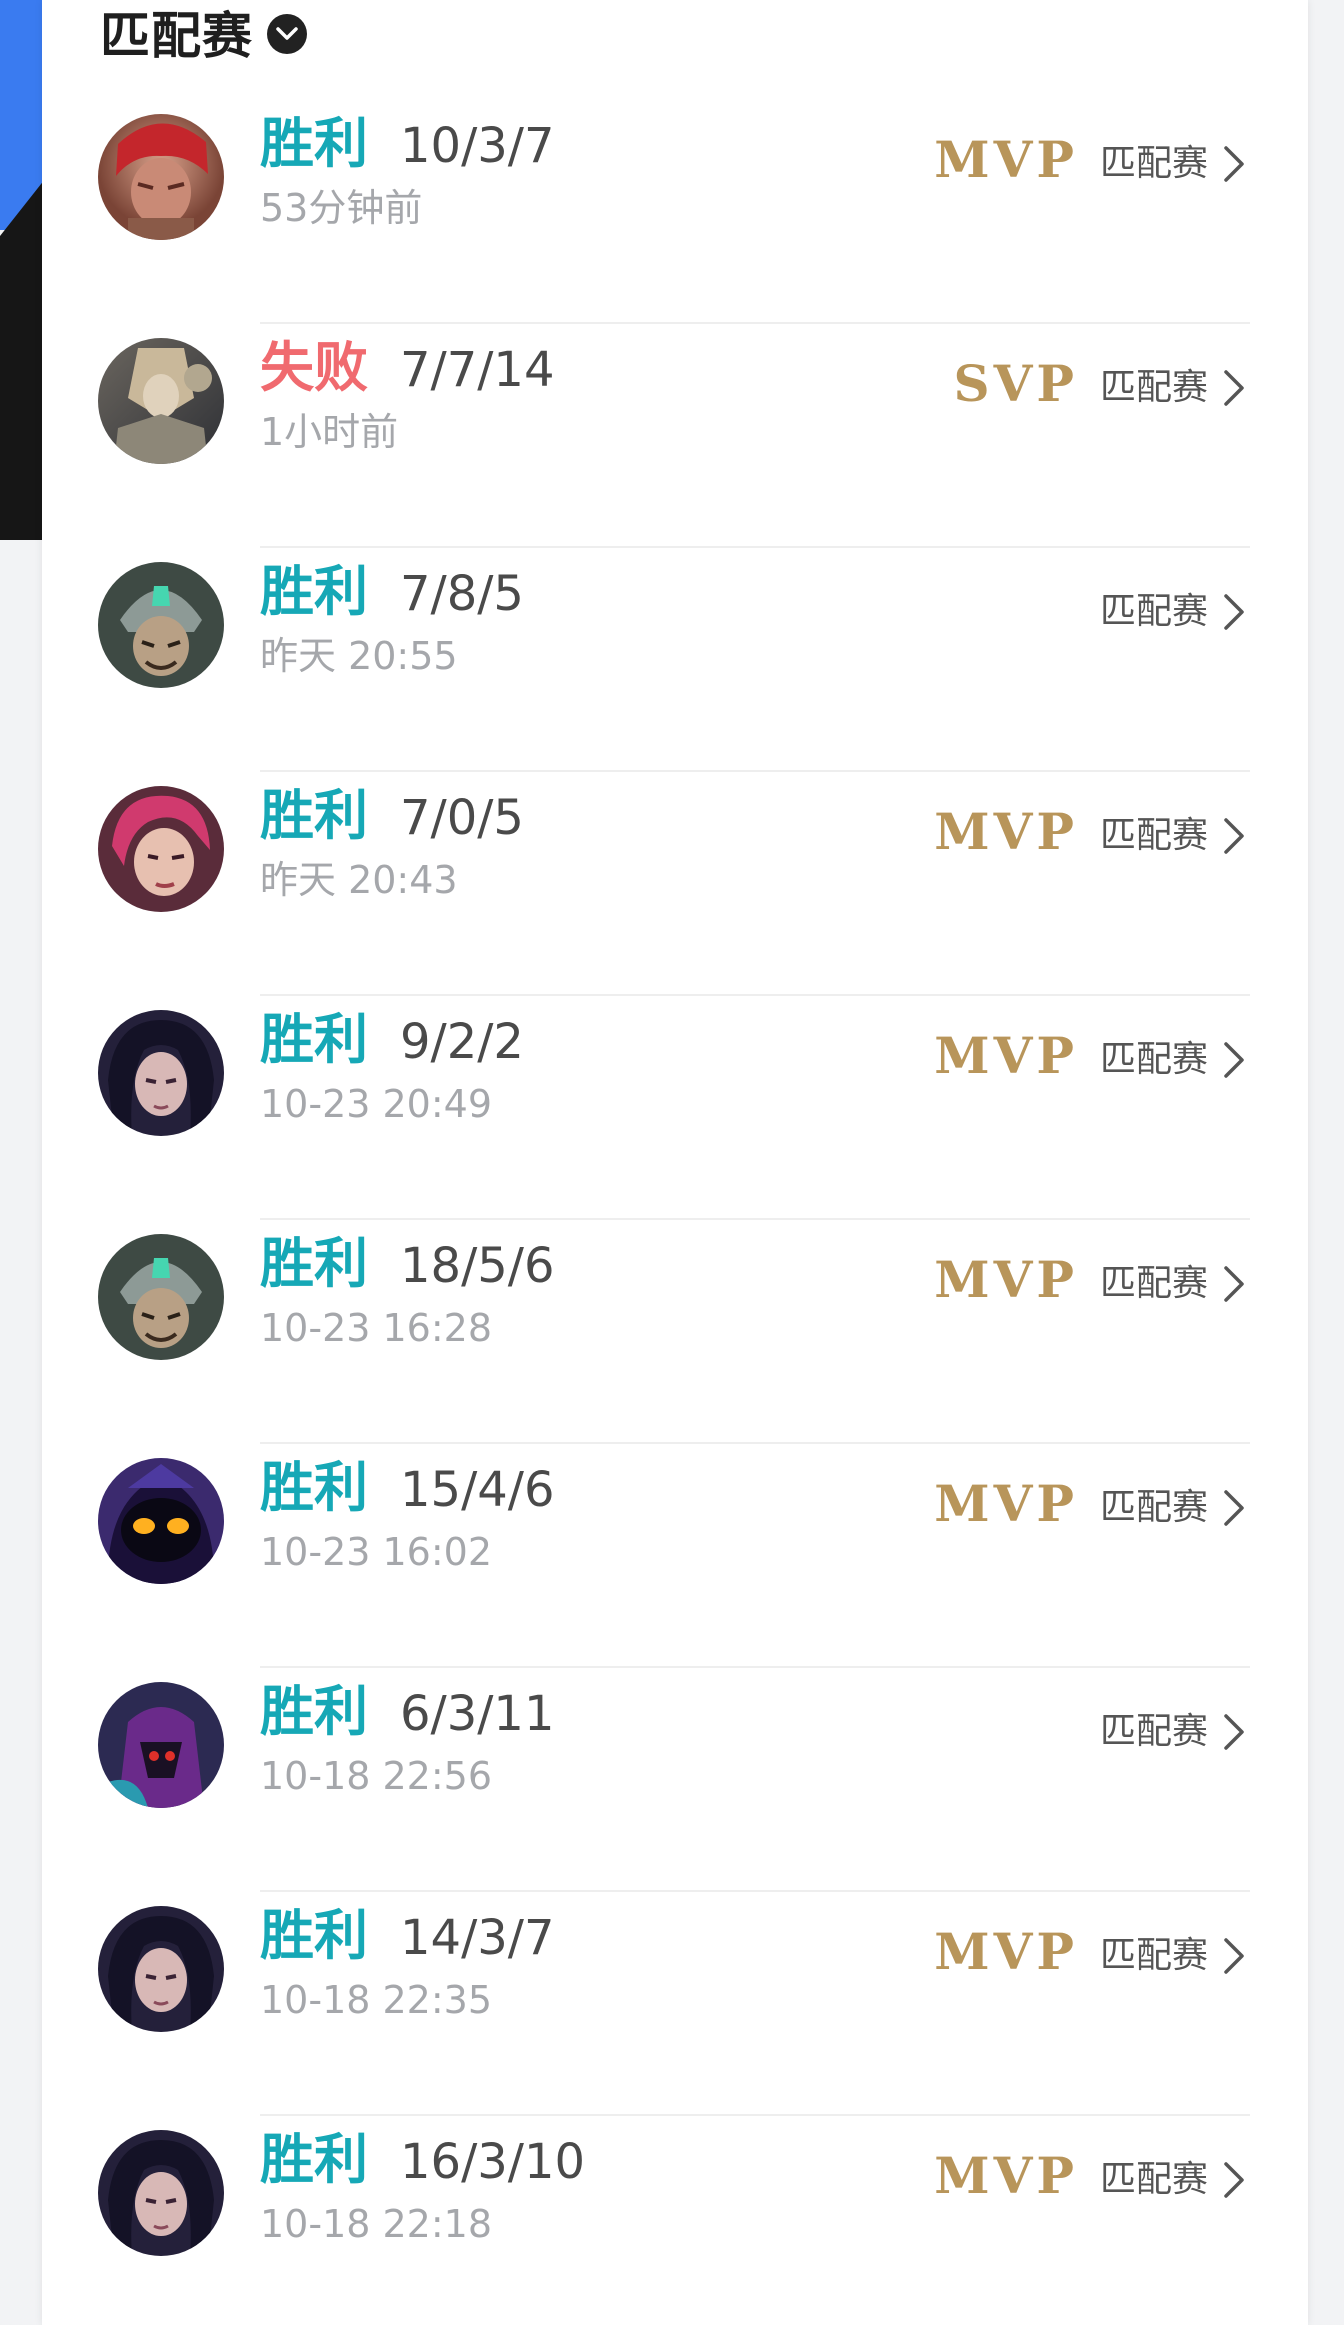 The image size is (1344, 2325). I want to click on match-time: 昨天 20:55, so click(359, 656).